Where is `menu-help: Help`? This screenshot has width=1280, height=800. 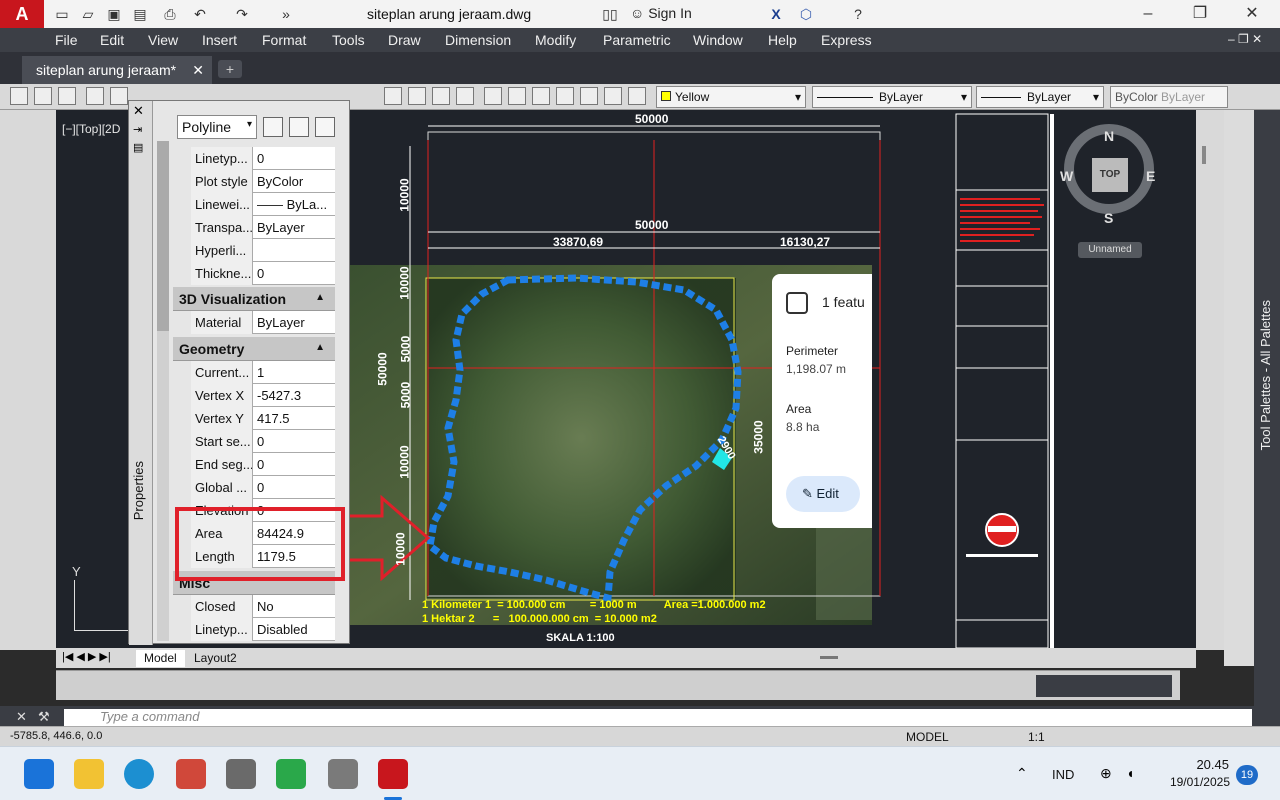 menu-help: Help is located at coordinates (782, 40).